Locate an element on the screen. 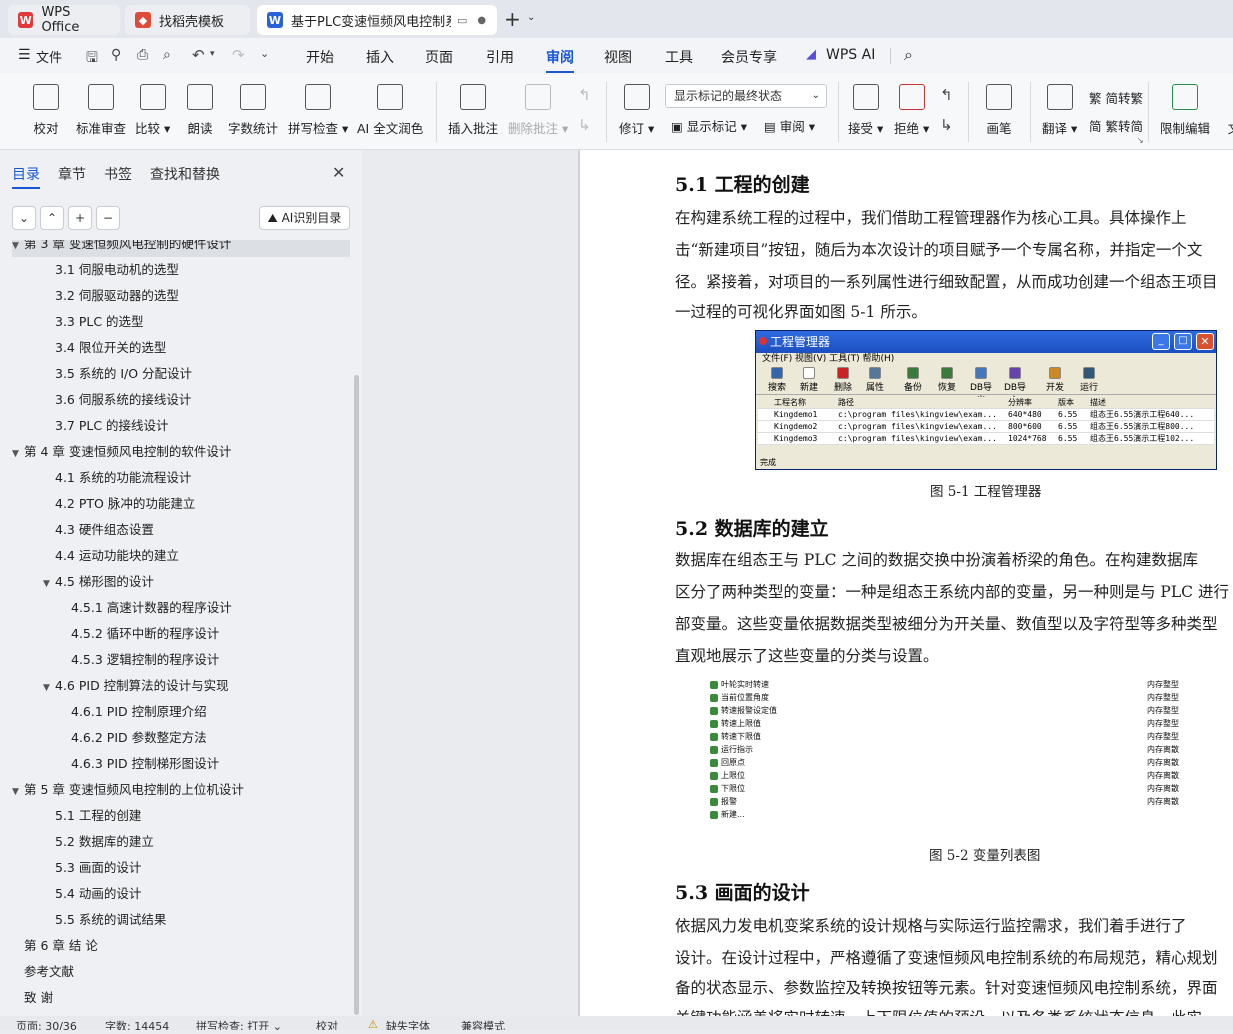 This screenshot has height=1034, width=1233. prev-change-icon: ↰ is located at coordinates (946, 95).